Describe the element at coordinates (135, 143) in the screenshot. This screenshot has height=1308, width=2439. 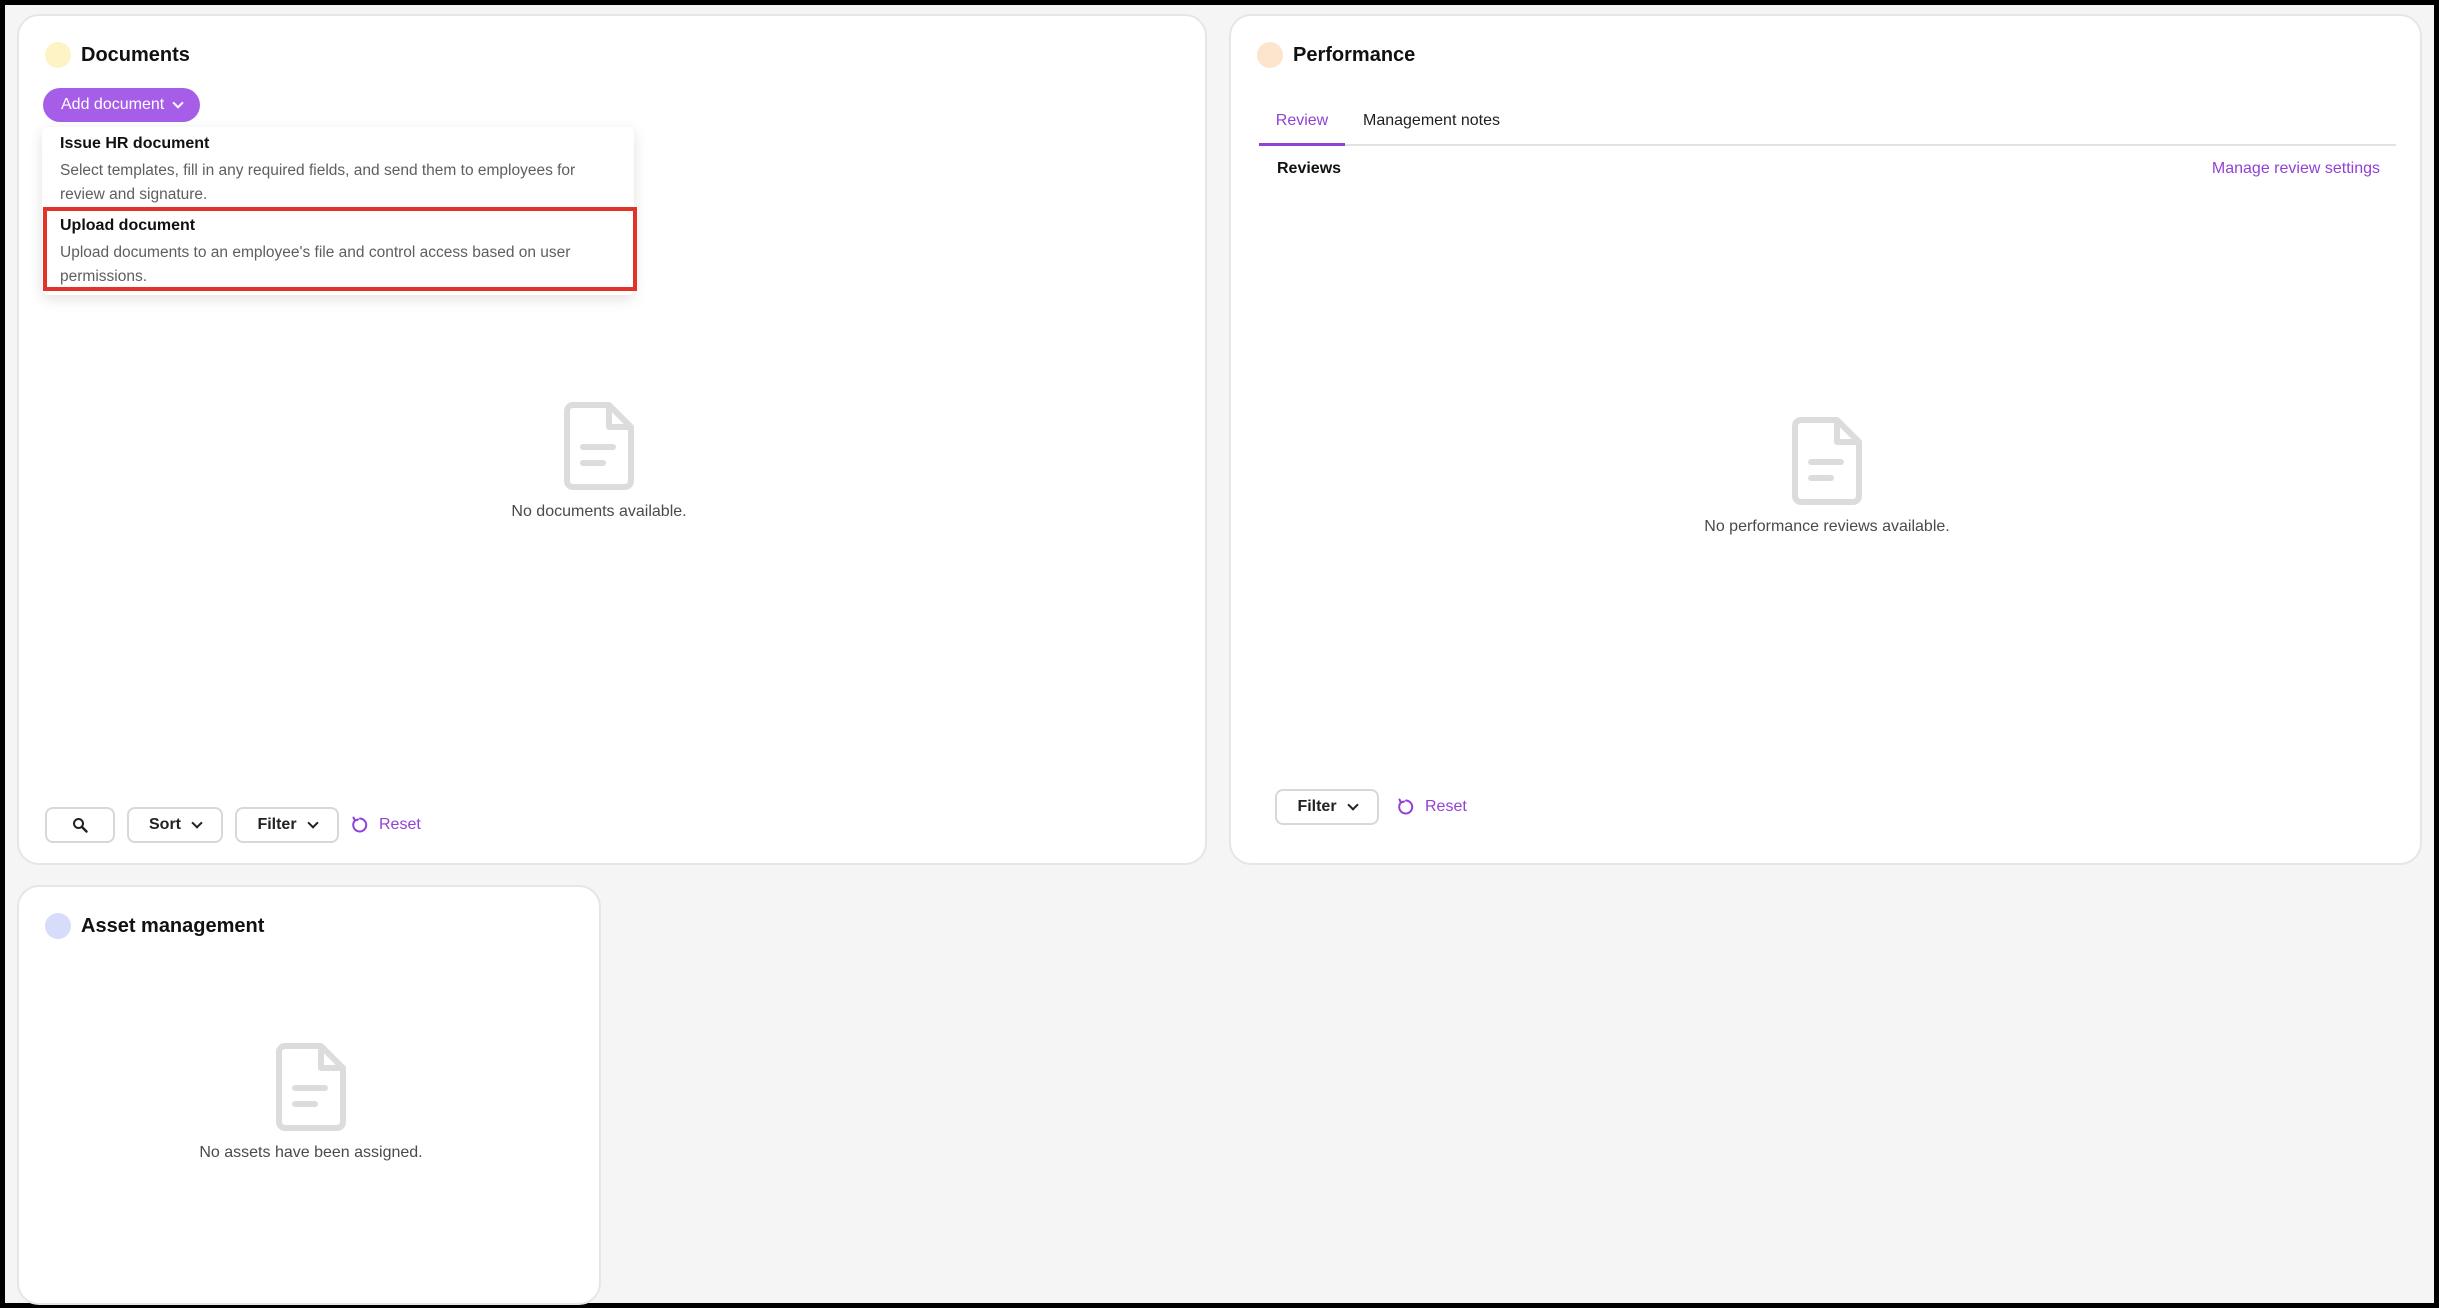
I see `menu-item-title: Issue HR document` at that location.